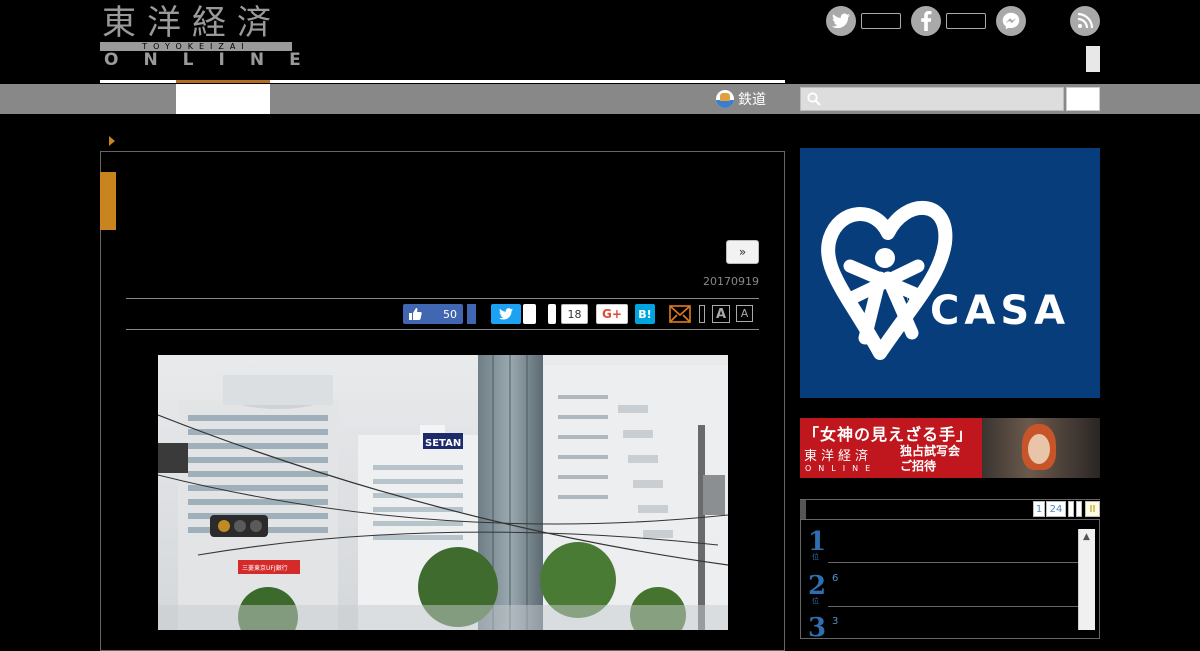 Image resolution: width=1200 pixels, height=651 pixels. I want to click on article-date: 20170919, so click(731, 281).